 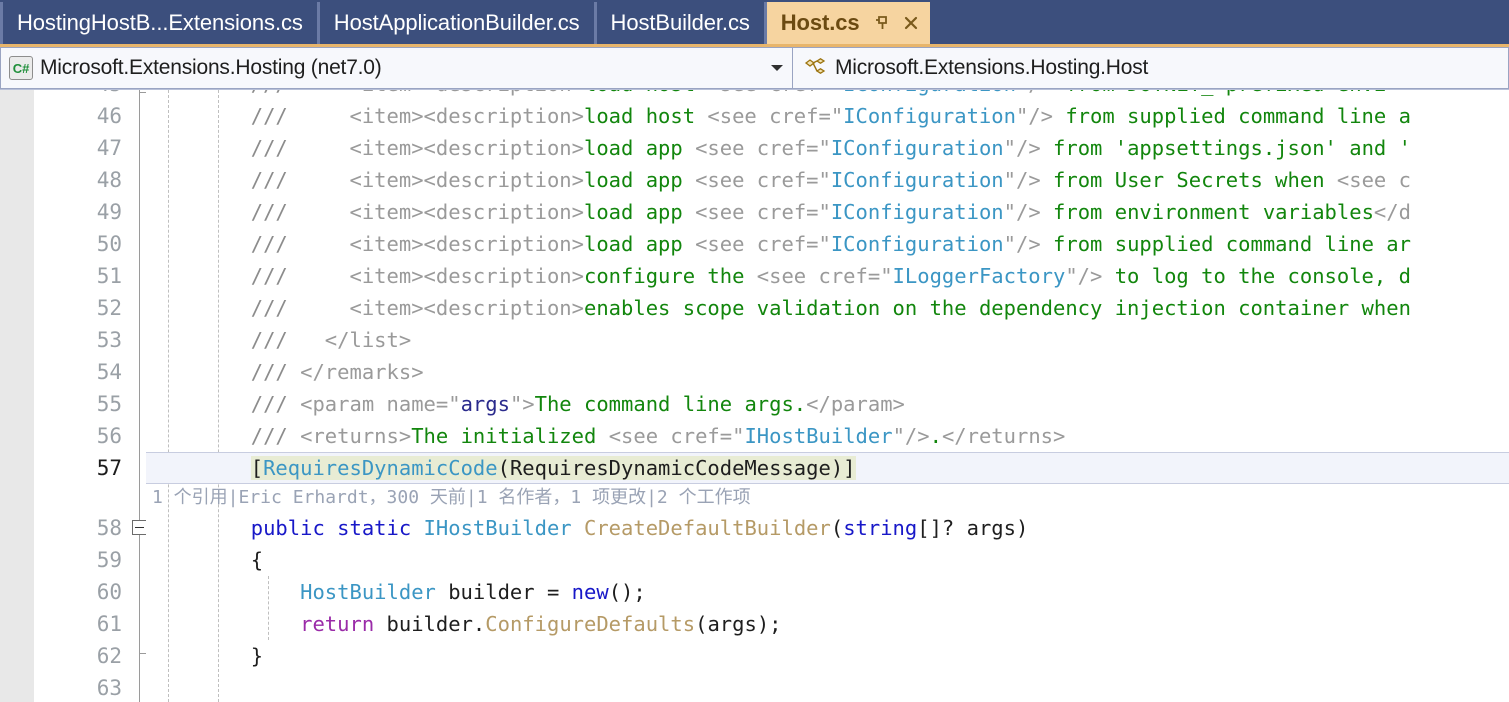 I want to click on code-line, so click(x=827, y=687).